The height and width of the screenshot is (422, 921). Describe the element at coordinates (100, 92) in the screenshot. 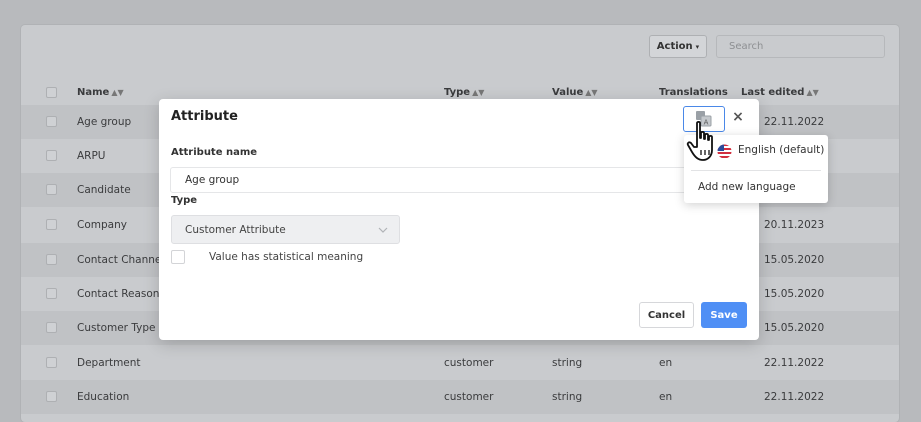

I see `column-header-name: Name ▲▼` at that location.